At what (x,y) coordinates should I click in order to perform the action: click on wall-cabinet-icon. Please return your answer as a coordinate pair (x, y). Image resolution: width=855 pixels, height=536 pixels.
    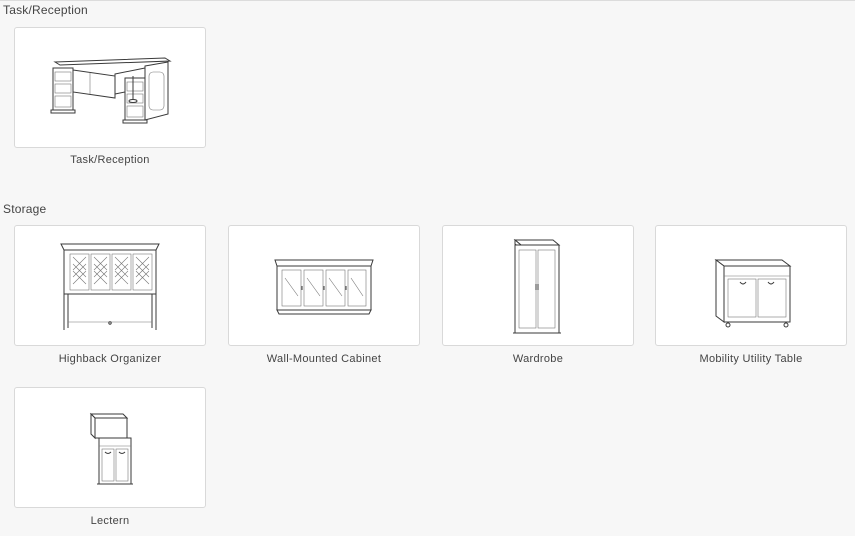
    Looking at the image, I should click on (324, 287).